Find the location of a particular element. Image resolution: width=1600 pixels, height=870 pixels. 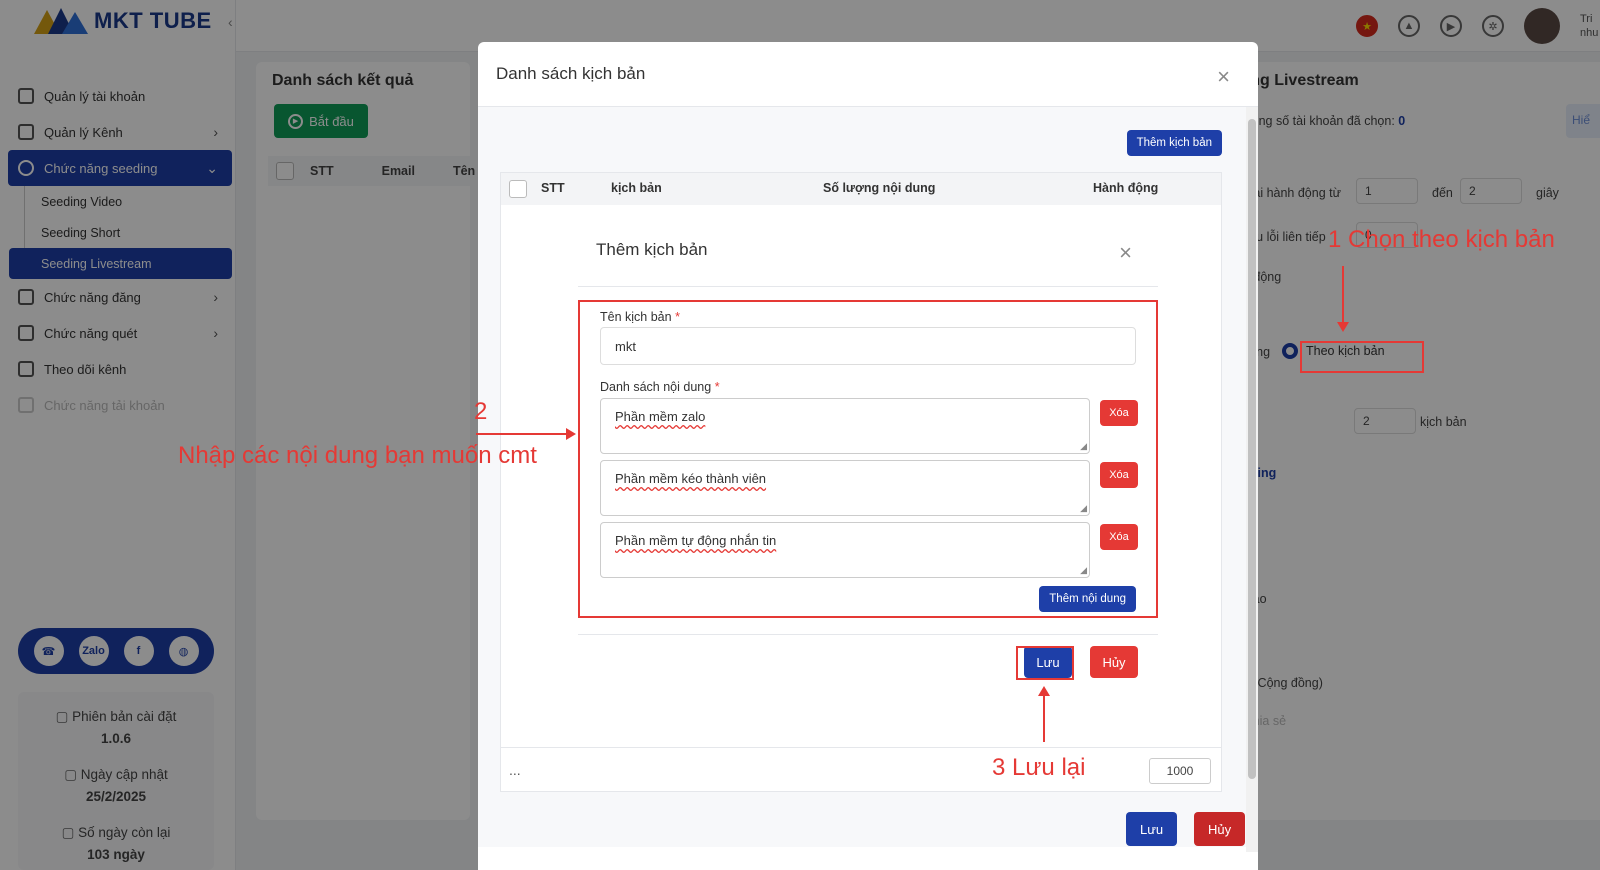

radio-highlight-box is located at coordinates (1362, 357).